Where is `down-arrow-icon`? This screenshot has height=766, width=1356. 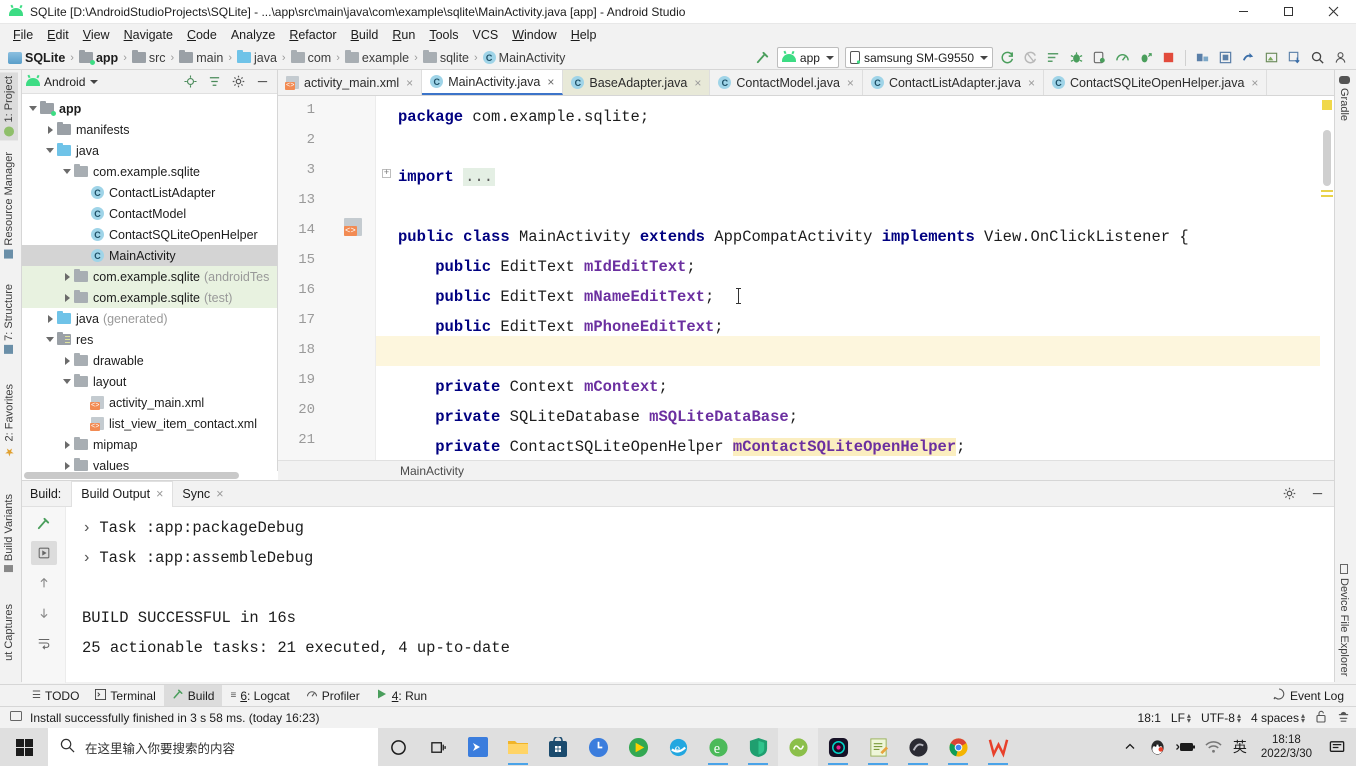
down-arrow-icon is located at coordinates (44, 613).